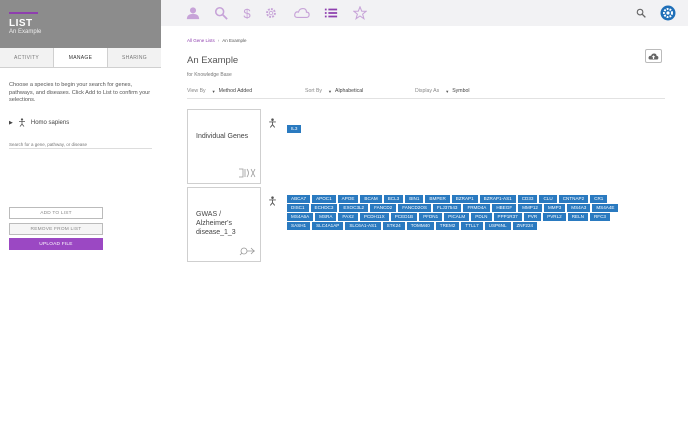 The width and height of the screenshot is (688, 430). What do you see at coordinates (420, 226) in the screenshot?
I see `gene-chip: TOMM40` at bounding box center [420, 226].